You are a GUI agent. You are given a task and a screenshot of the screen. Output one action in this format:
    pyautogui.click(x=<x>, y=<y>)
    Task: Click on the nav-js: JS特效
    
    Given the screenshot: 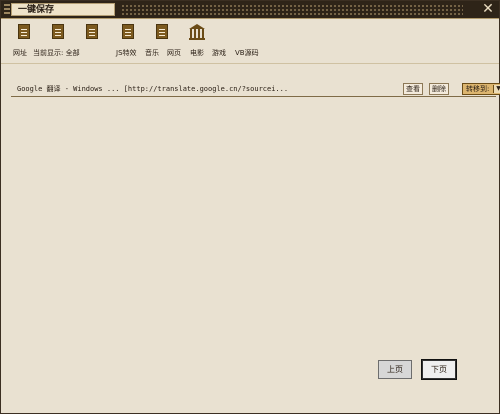 What is the action you would take?
    pyautogui.click(x=126, y=53)
    